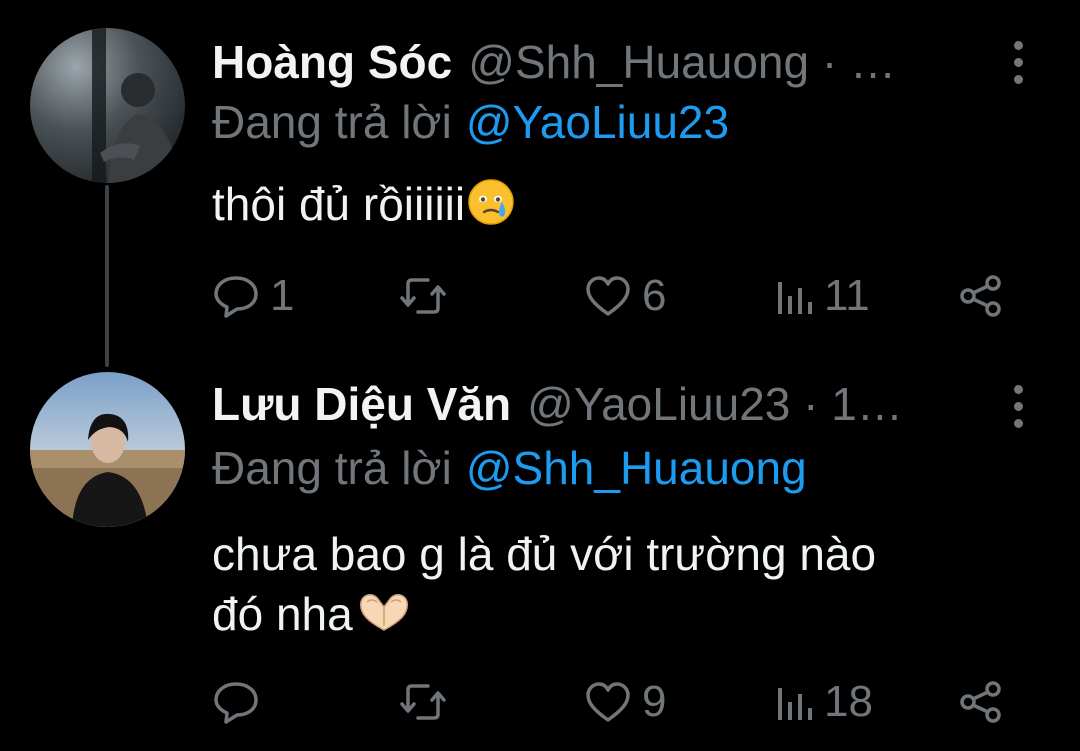  I want to click on face-holding-back-tears-emoji, so click(491, 209).